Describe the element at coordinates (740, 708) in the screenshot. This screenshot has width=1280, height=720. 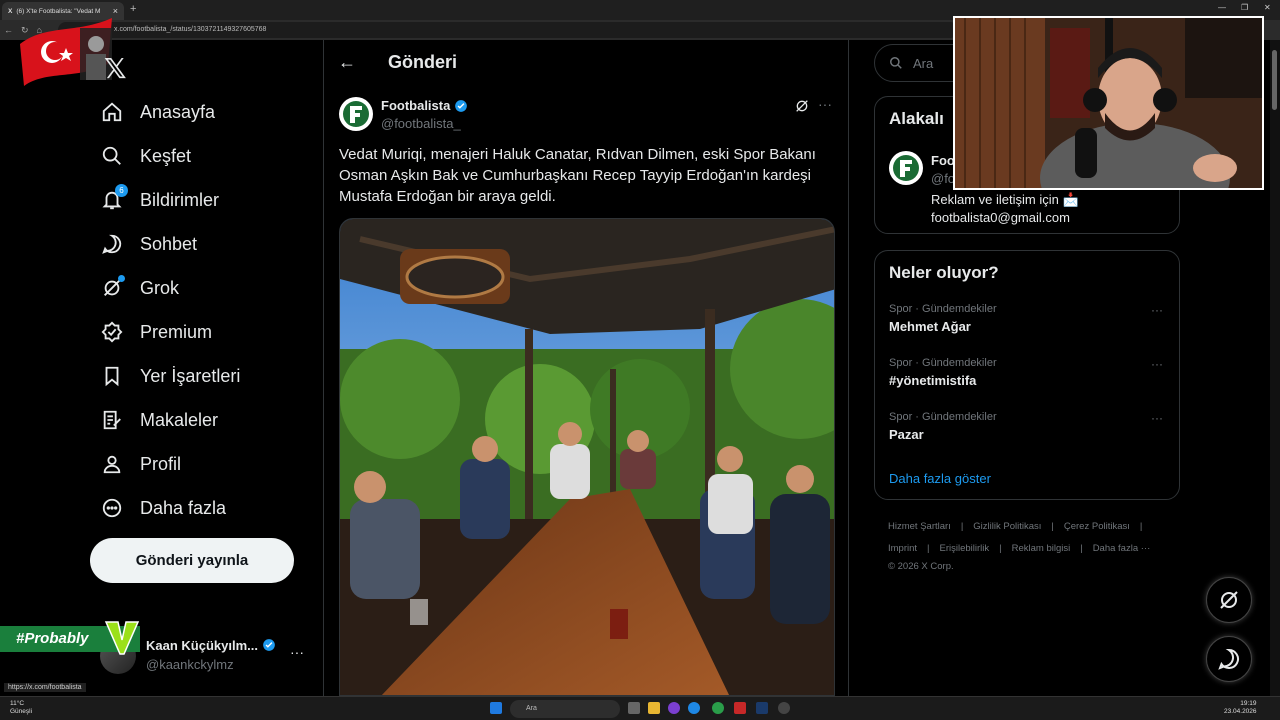
I see `app-red-icon` at that location.